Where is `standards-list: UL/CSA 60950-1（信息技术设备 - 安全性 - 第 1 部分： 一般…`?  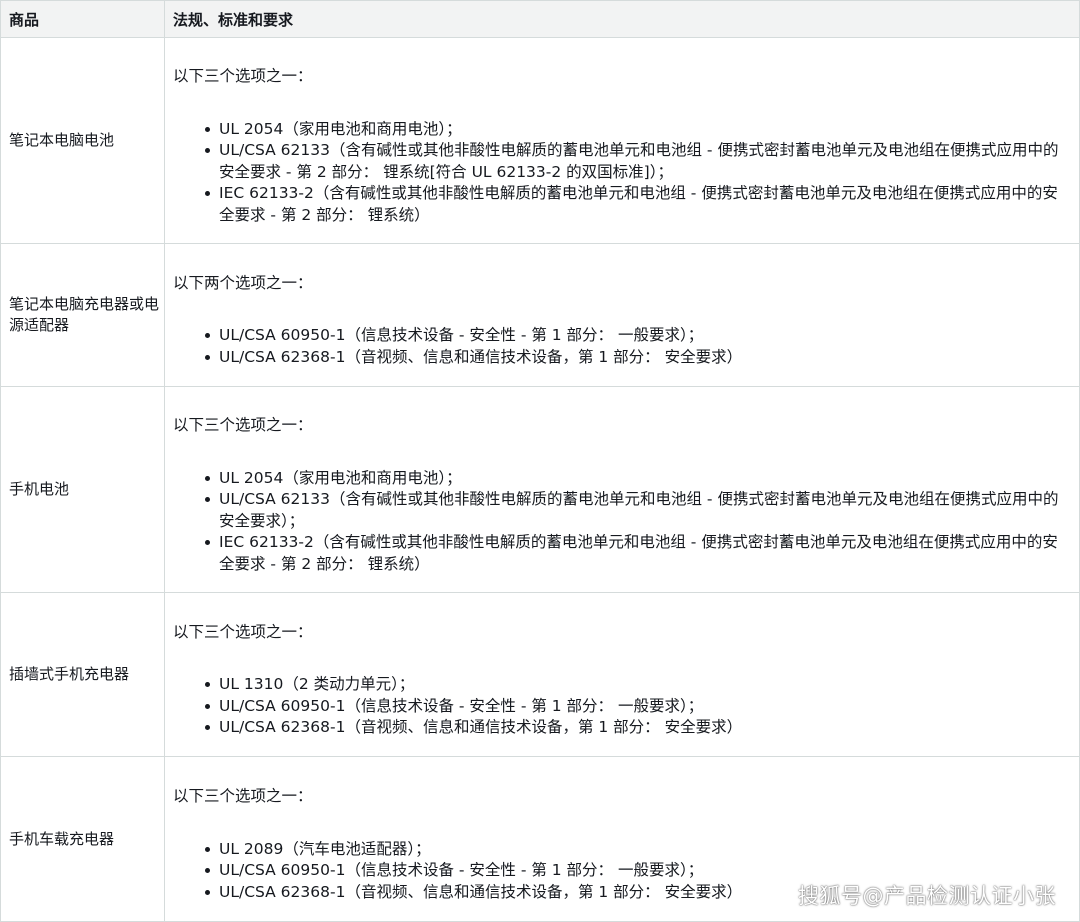 standards-list: UL/CSA 60950-1（信息技术设备 - 安全性 - 第 1 部分： 一般… is located at coordinates (621, 346).